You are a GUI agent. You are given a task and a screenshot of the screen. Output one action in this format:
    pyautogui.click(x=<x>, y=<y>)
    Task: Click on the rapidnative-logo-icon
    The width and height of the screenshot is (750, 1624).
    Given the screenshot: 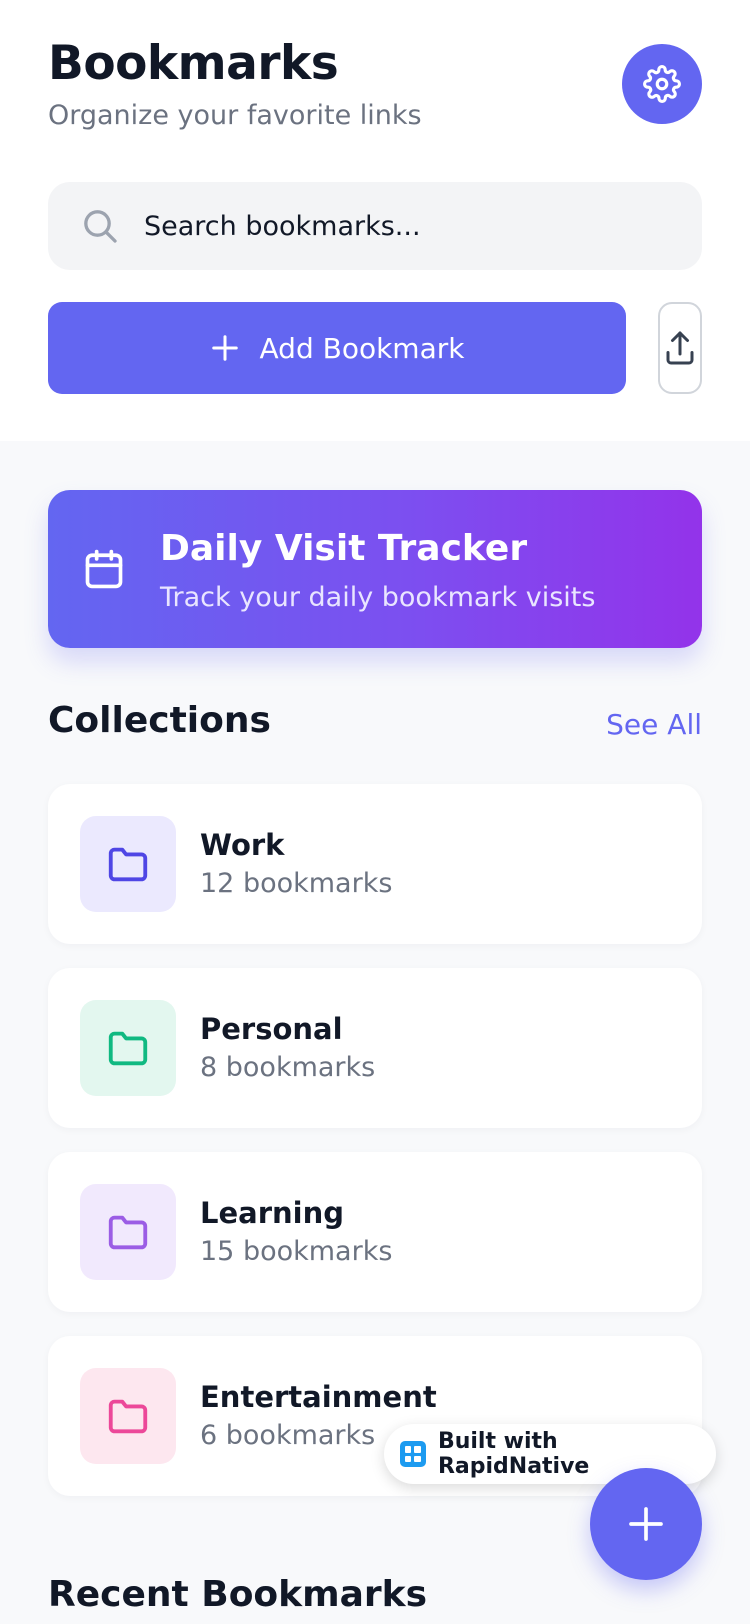 What is the action you would take?
    pyautogui.click(x=413, y=1454)
    